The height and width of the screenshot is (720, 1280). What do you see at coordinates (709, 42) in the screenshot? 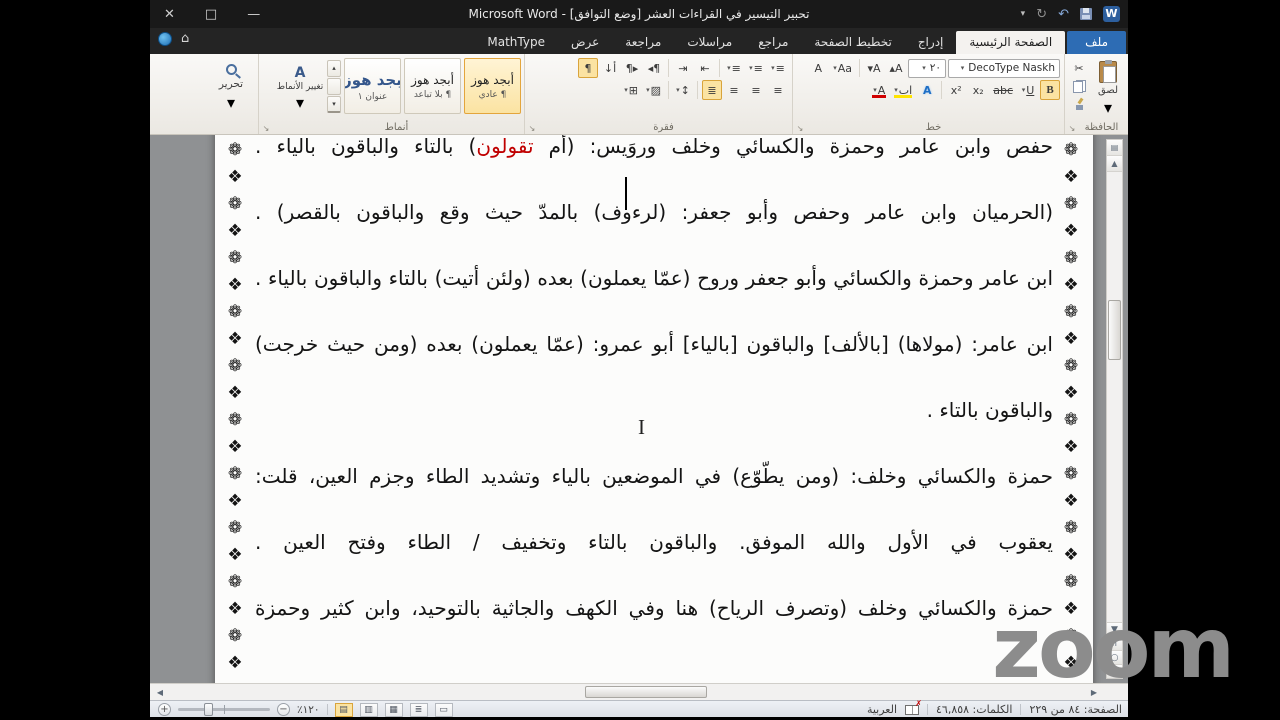
I see `tab-mailings: مراسلات` at bounding box center [709, 42].